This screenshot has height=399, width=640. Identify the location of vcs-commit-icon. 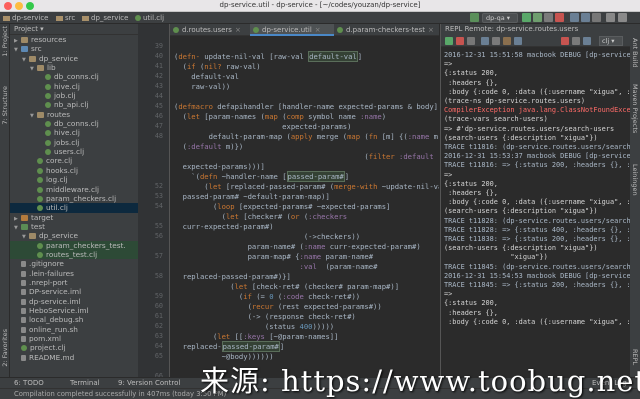
(585, 17).